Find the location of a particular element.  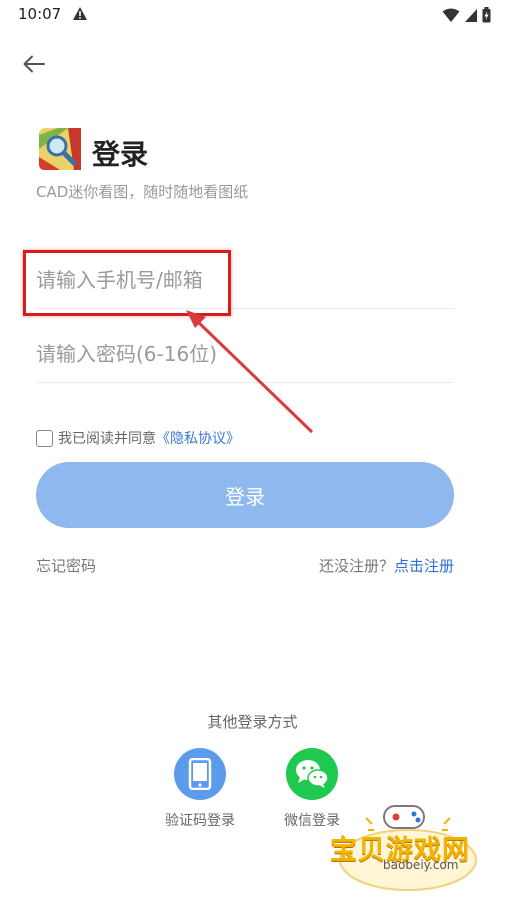

warning-icon is located at coordinates (80, 13).